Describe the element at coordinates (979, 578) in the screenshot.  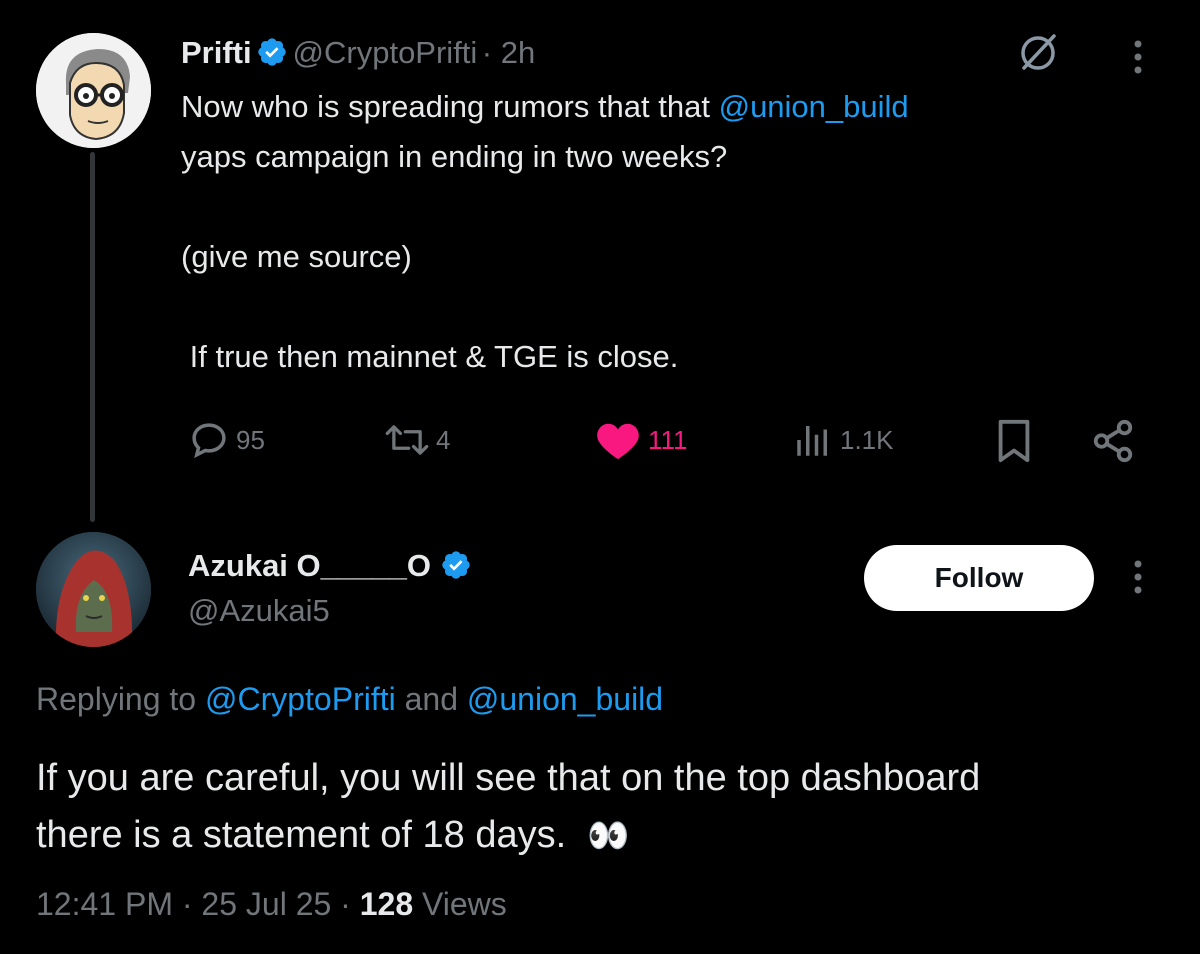
I see `follow-button: Follow` at that location.